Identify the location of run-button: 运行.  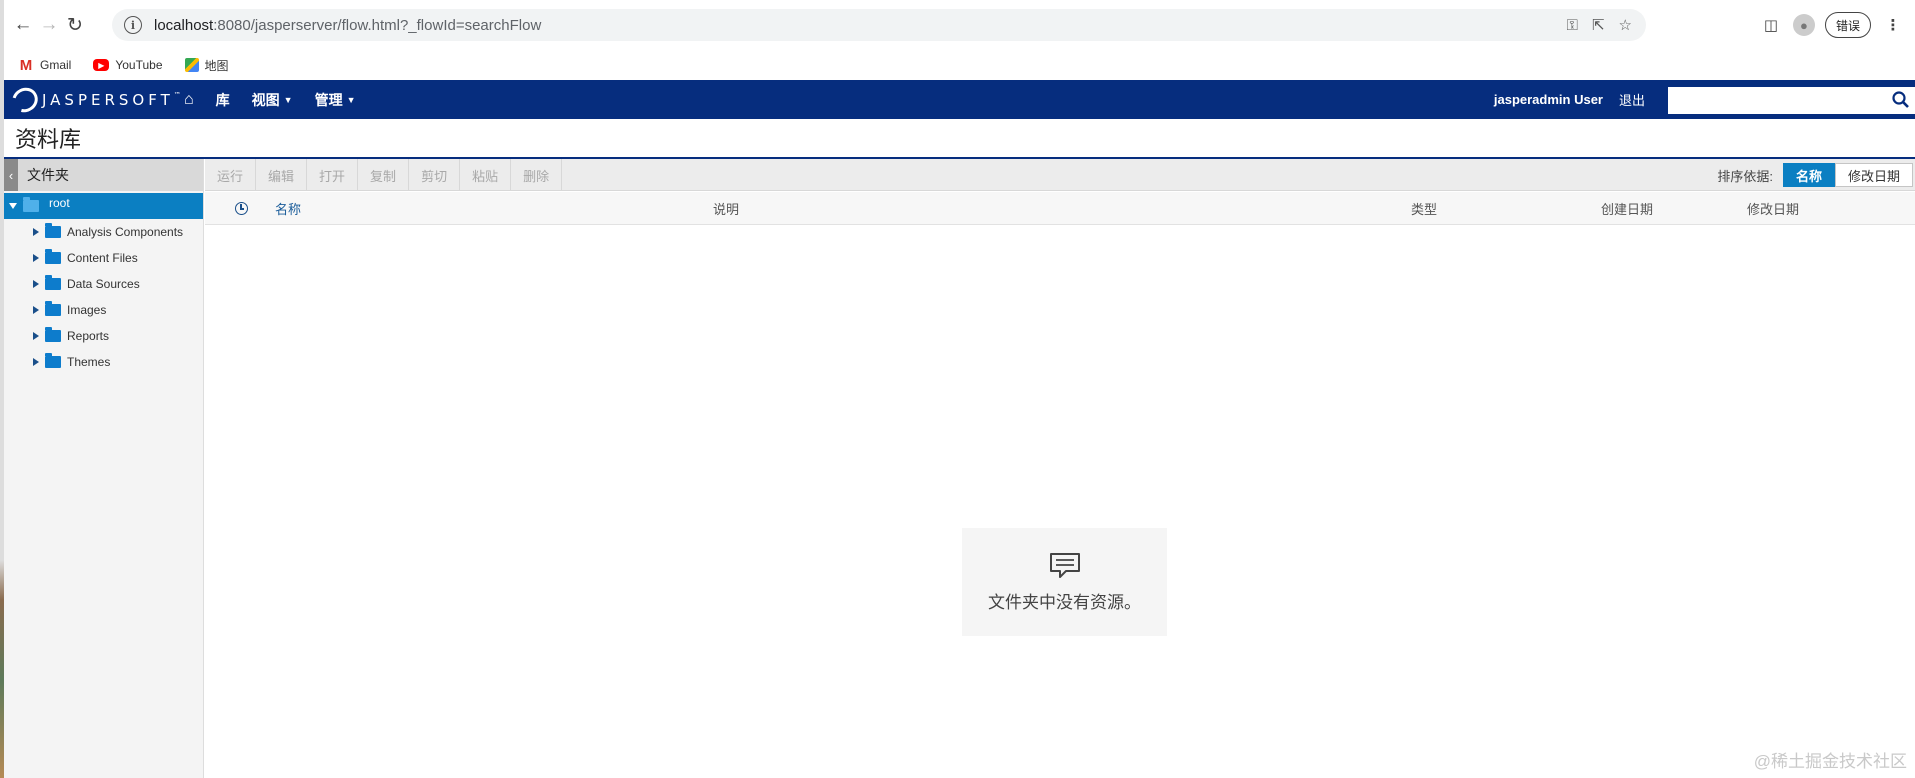
(231, 175).